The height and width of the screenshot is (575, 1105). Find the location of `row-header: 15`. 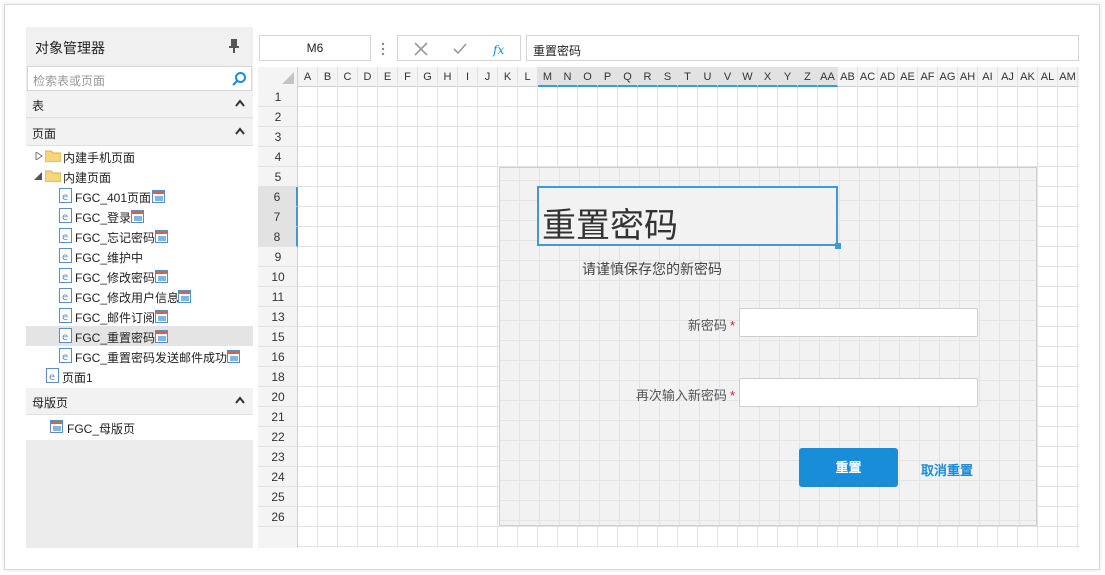

row-header: 15 is located at coordinates (278, 337).